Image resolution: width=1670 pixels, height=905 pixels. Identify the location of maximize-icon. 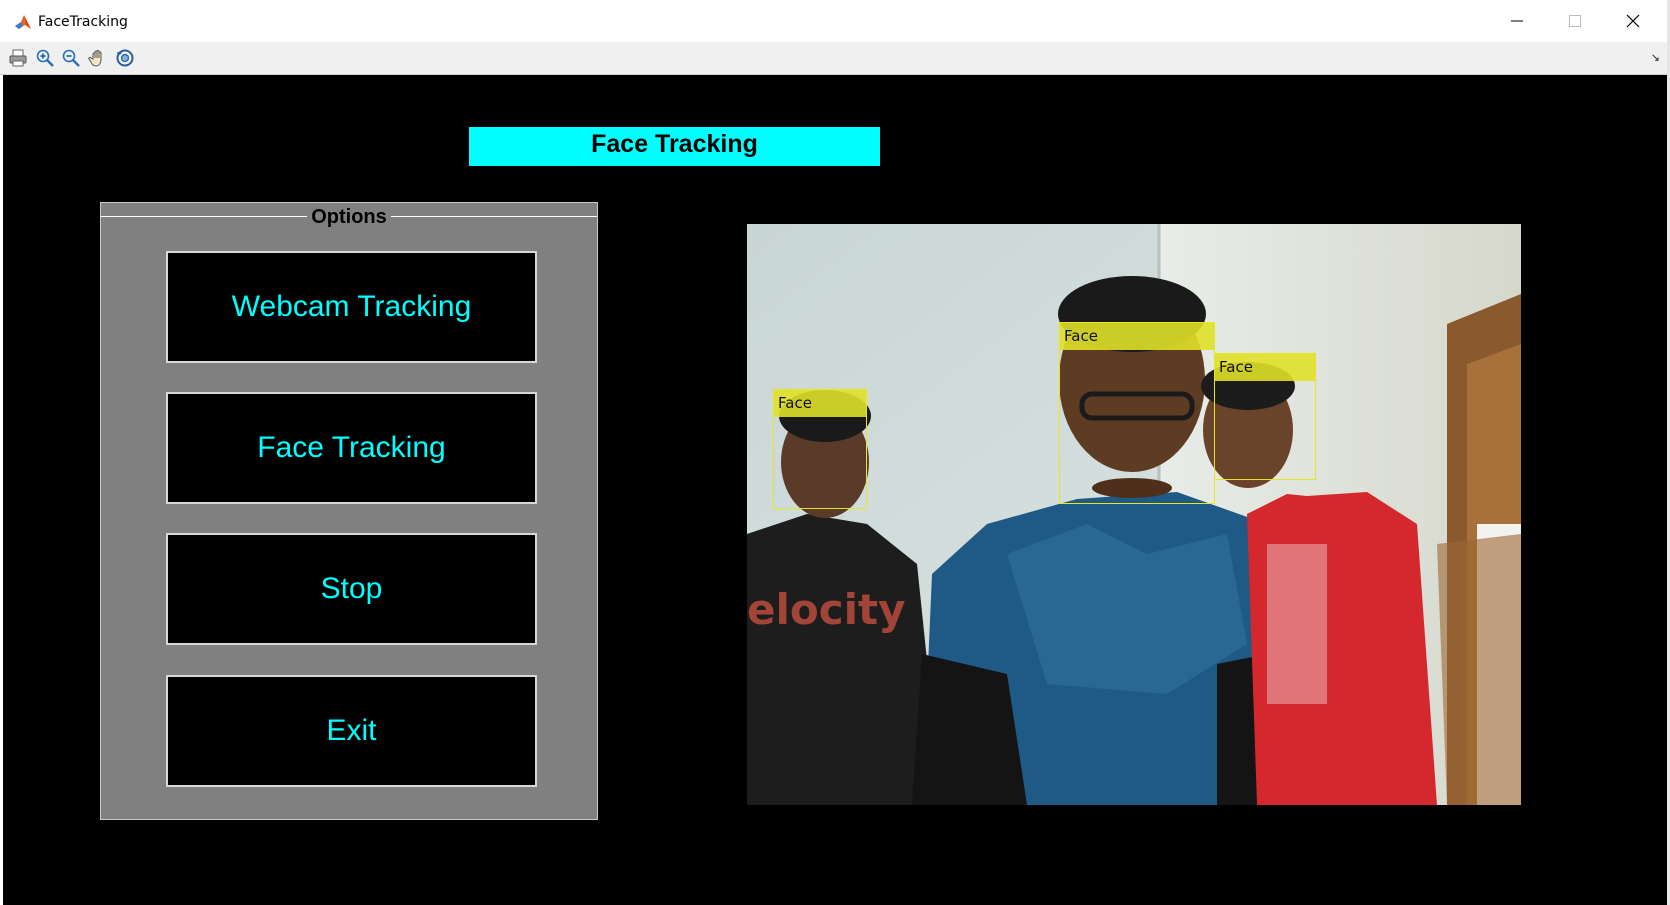
(1575, 21).